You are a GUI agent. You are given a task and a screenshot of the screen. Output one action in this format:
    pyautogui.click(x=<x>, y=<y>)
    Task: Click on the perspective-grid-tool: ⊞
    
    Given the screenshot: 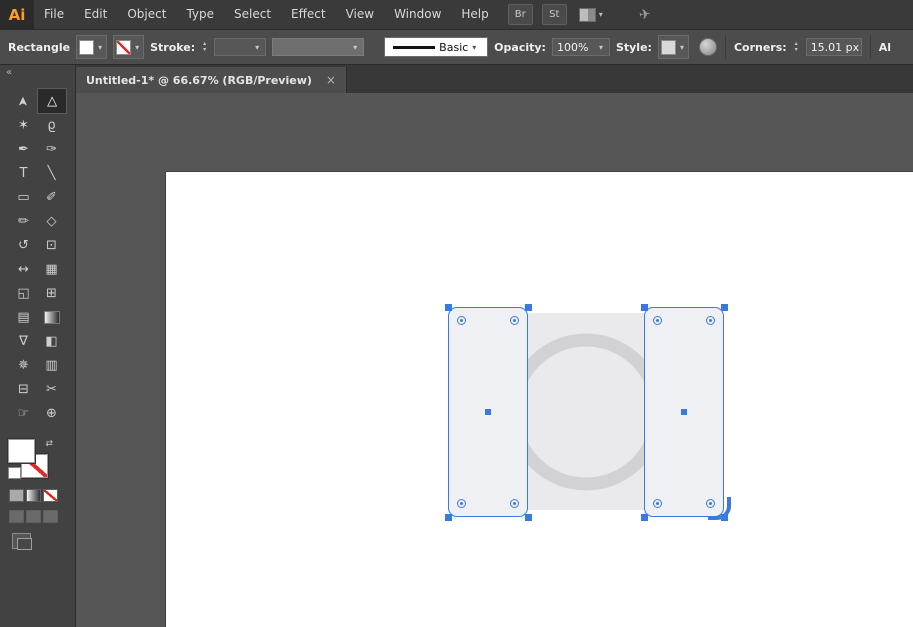 What is the action you would take?
    pyautogui.click(x=52, y=293)
    